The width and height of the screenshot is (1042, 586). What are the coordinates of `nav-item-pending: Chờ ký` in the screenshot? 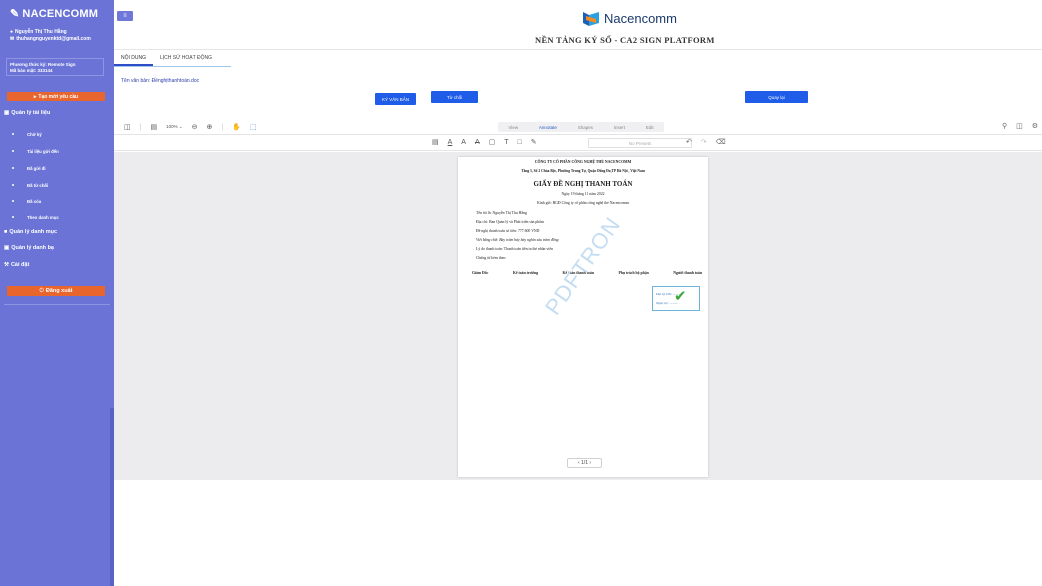 It's located at (27, 134).